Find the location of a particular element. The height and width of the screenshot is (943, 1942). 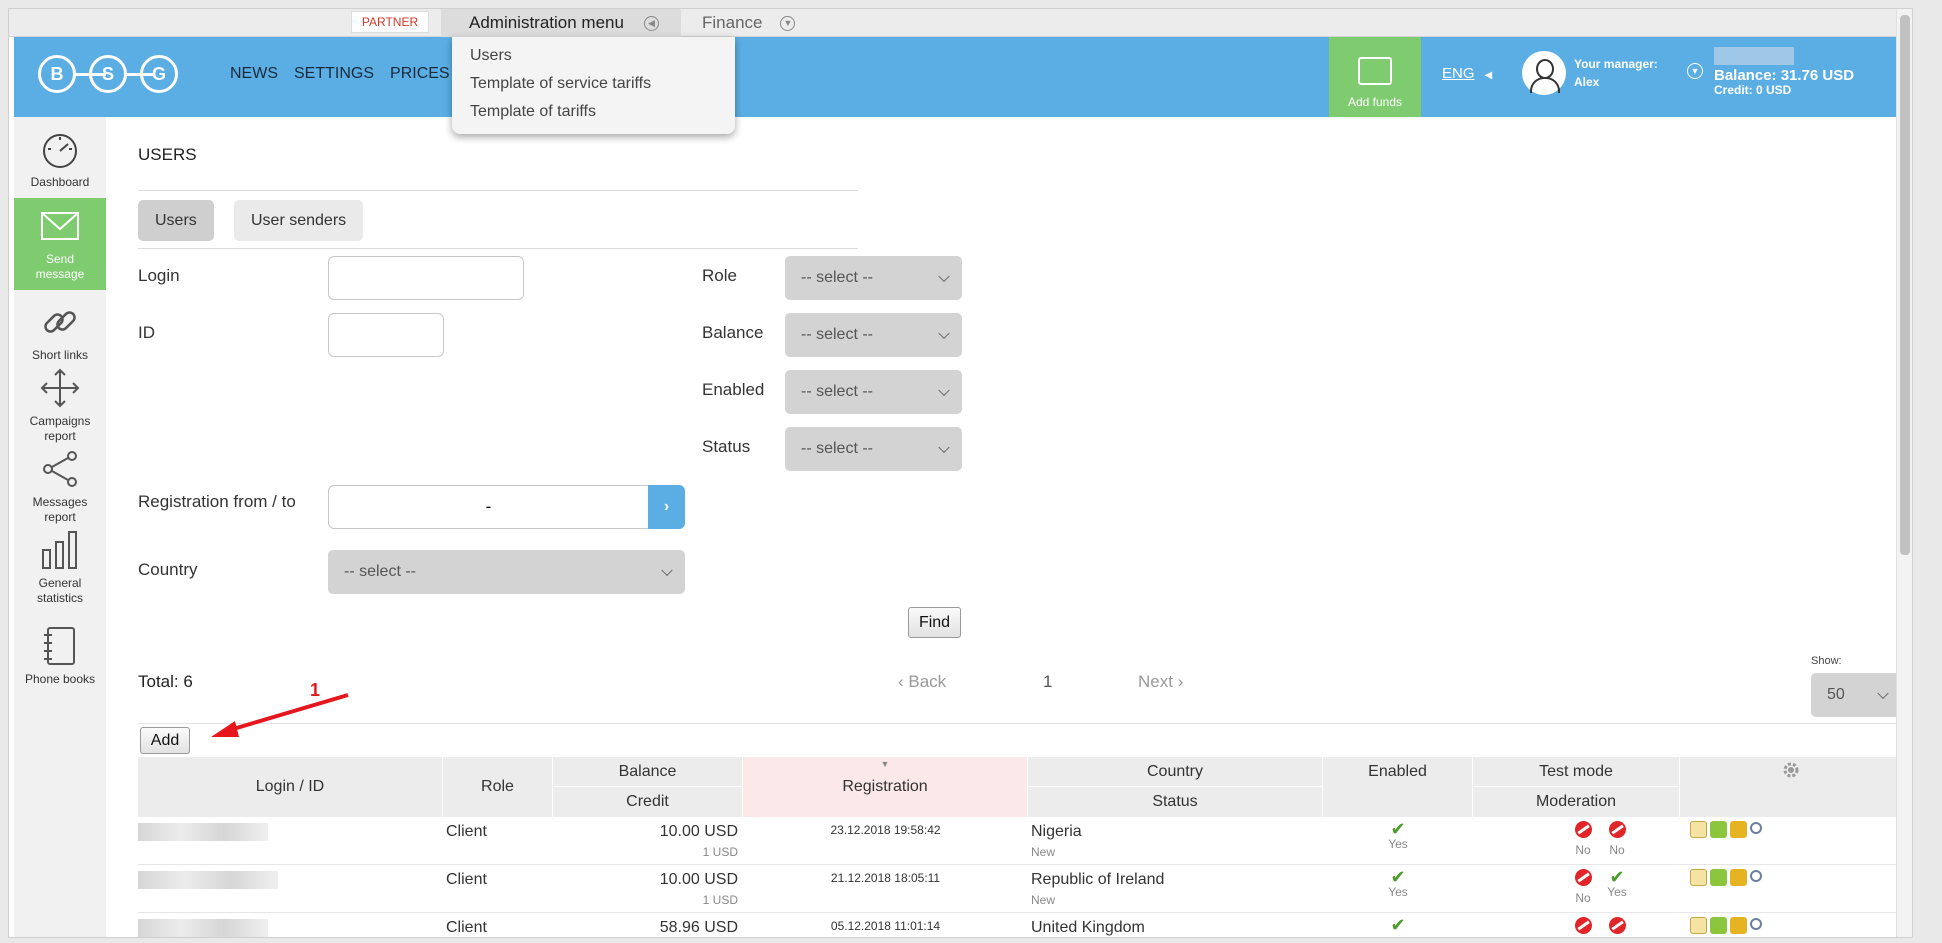

col-role: Role is located at coordinates (498, 787).